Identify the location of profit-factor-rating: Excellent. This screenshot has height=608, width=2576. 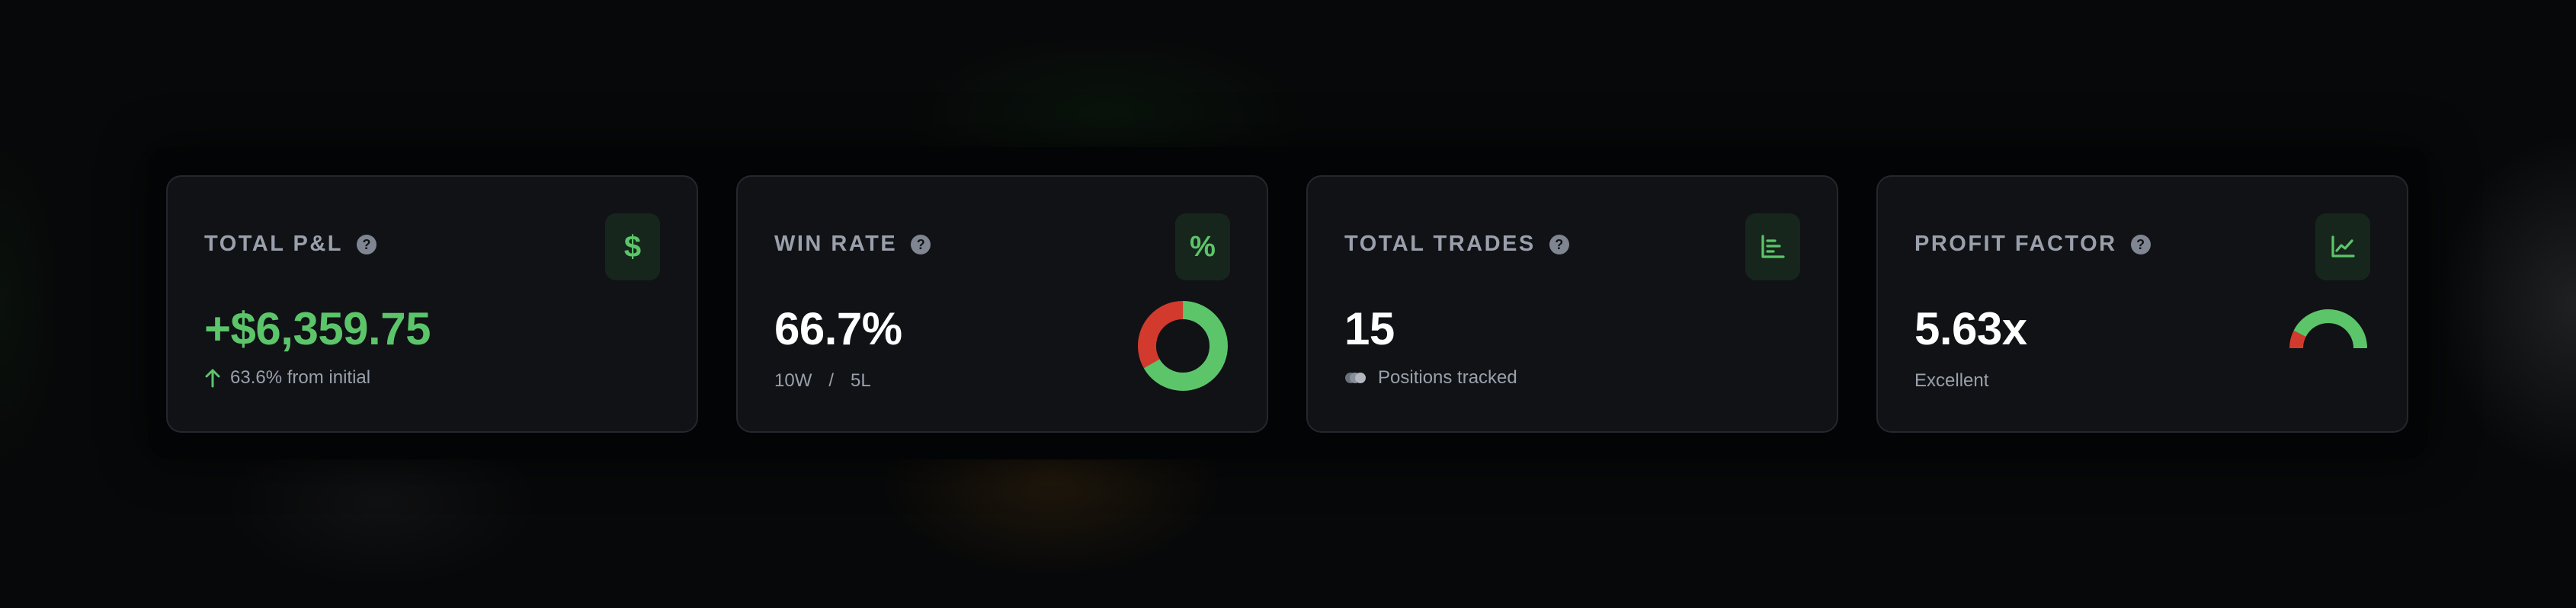
(1951, 381).